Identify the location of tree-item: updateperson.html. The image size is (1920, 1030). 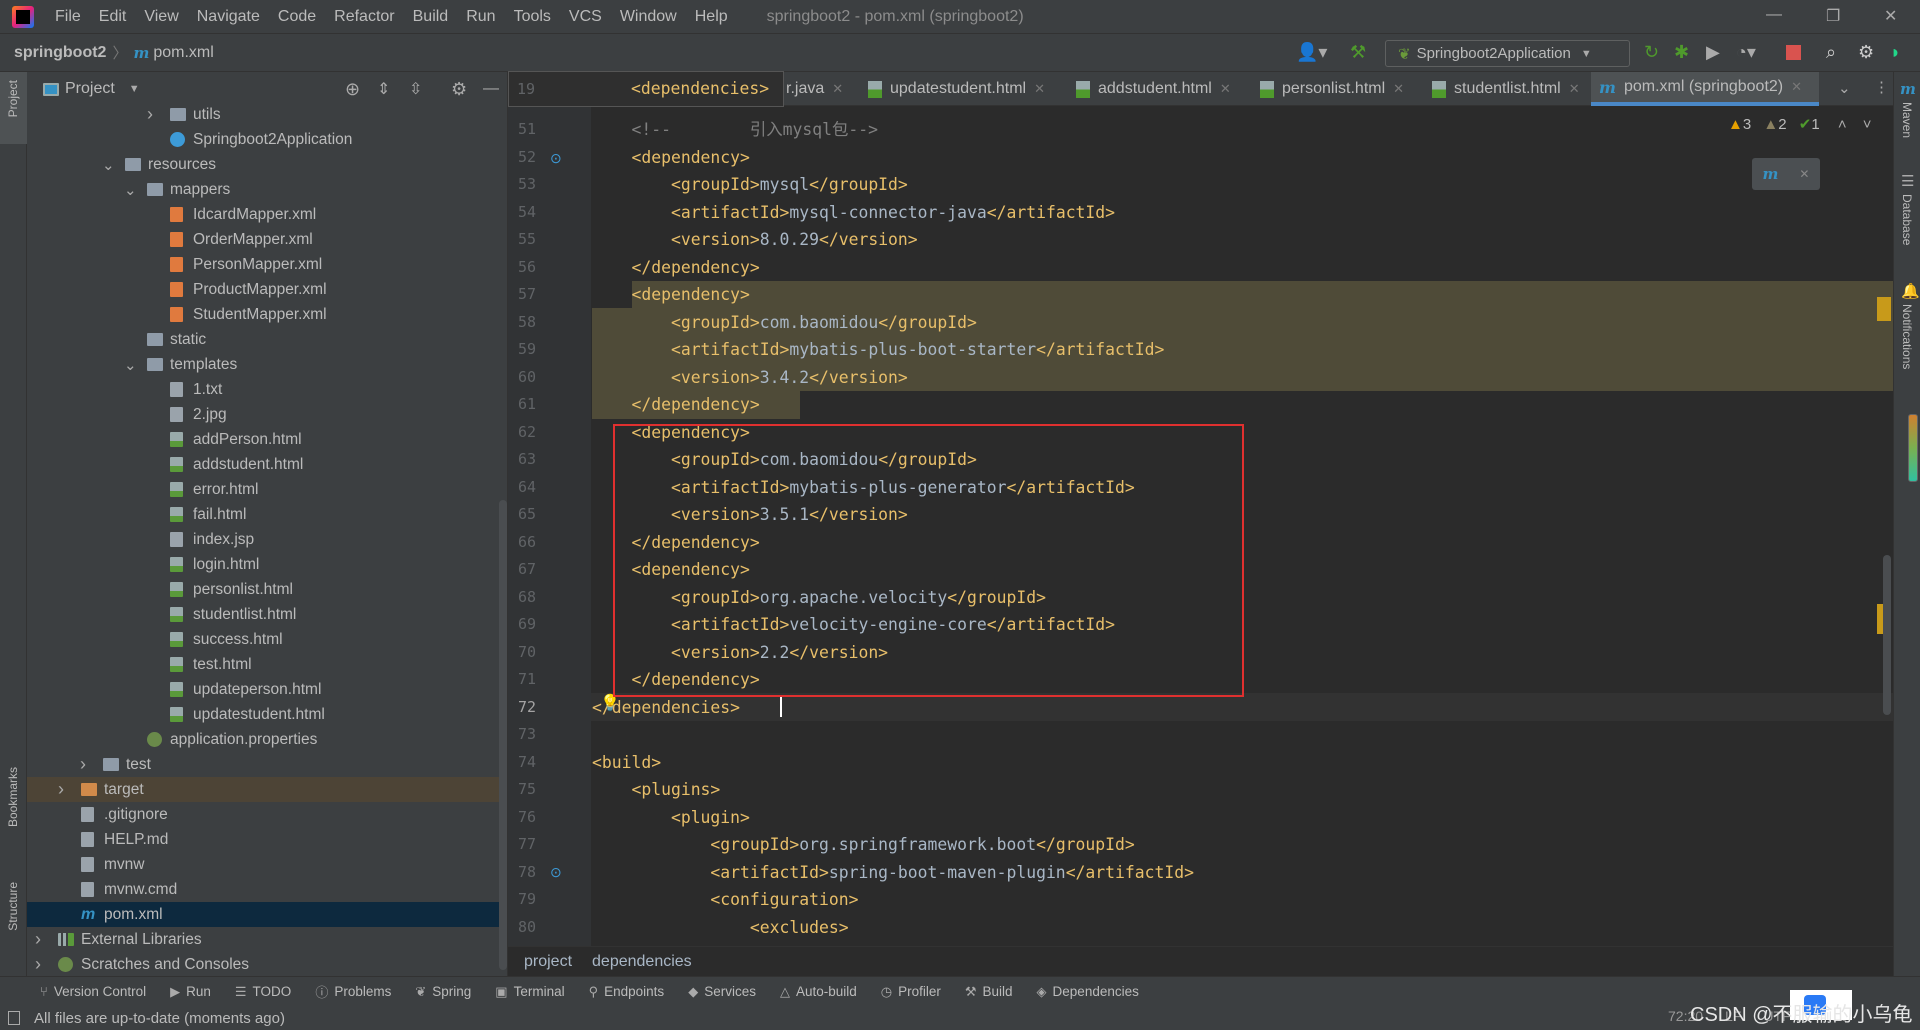
(264, 689).